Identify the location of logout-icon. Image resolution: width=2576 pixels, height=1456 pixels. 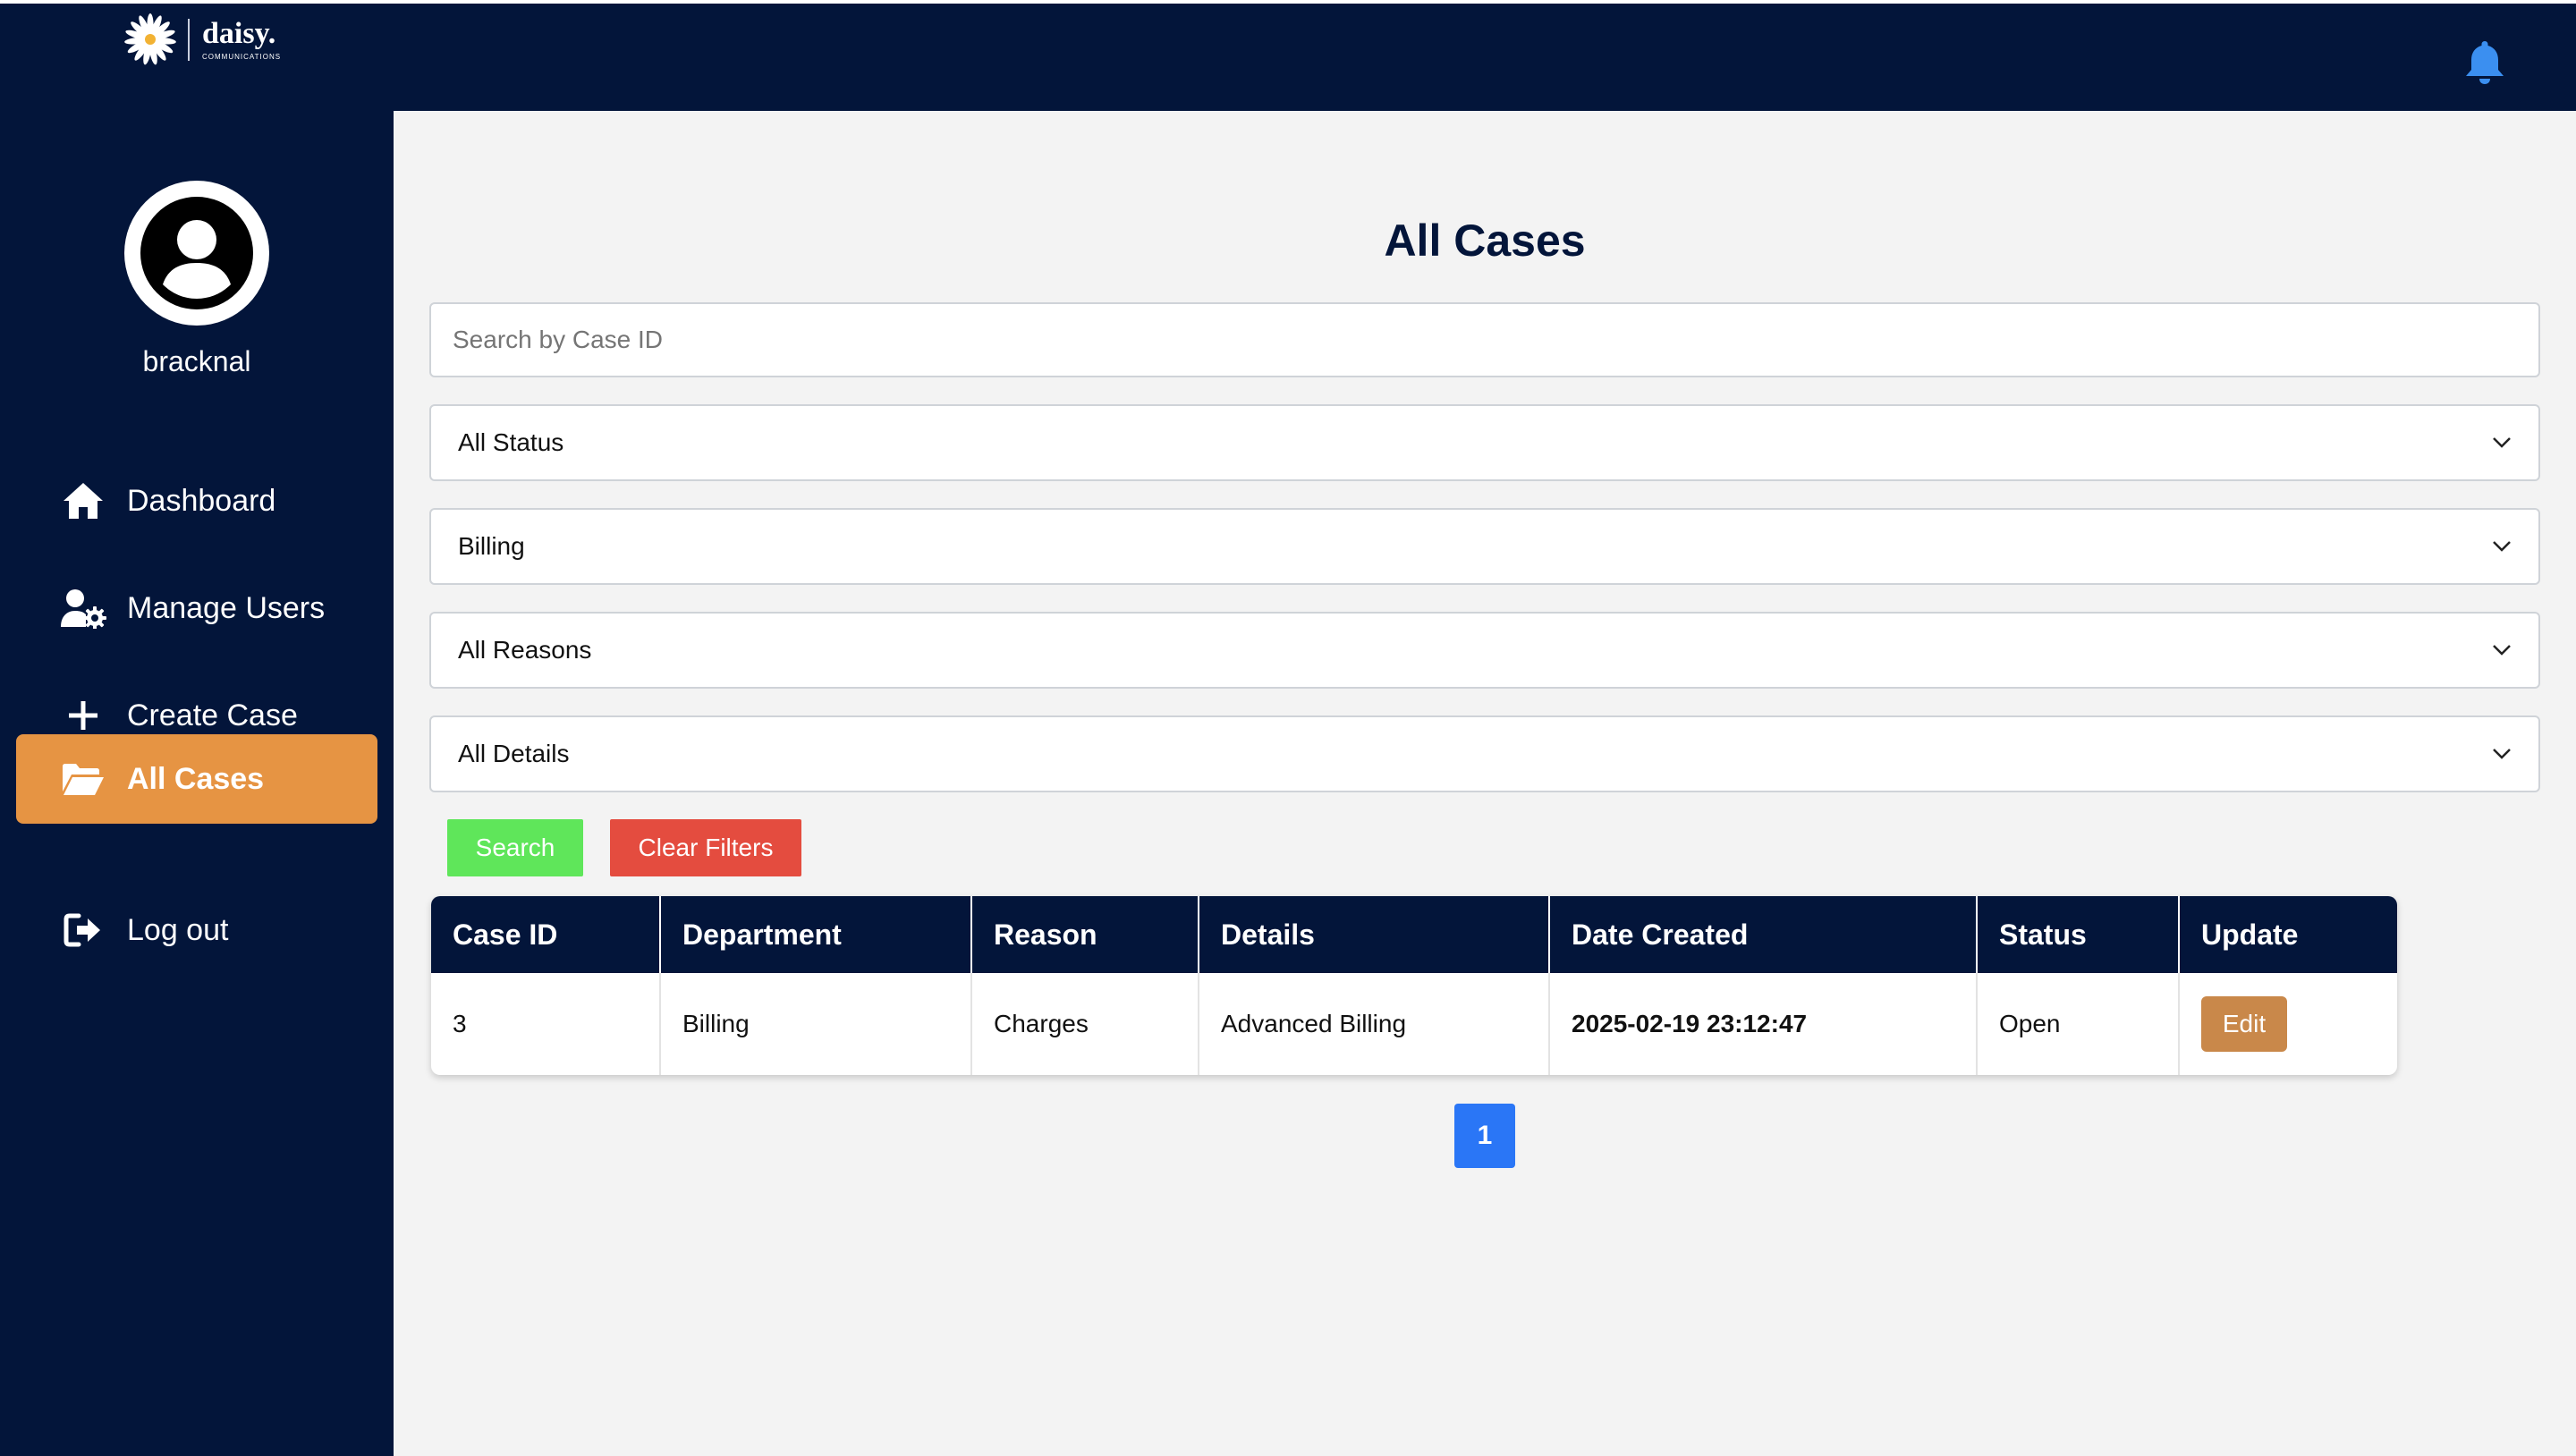
(83, 930).